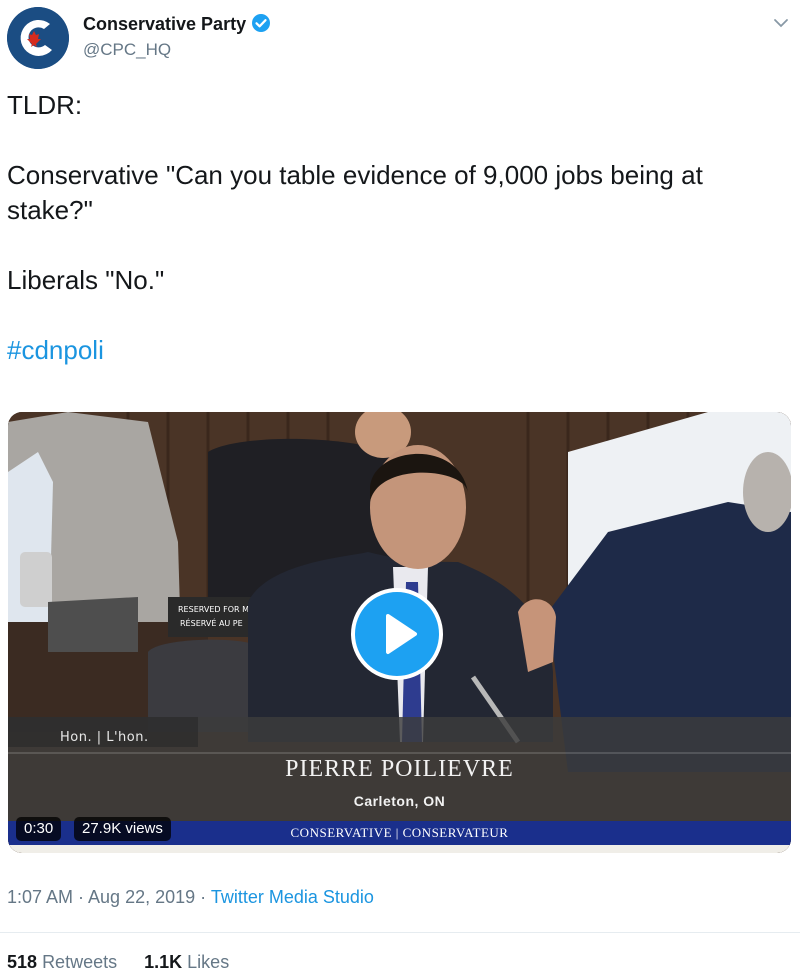 The height and width of the screenshot is (979, 800). I want to click on likes-count: 1.1K, so click(163, 962).